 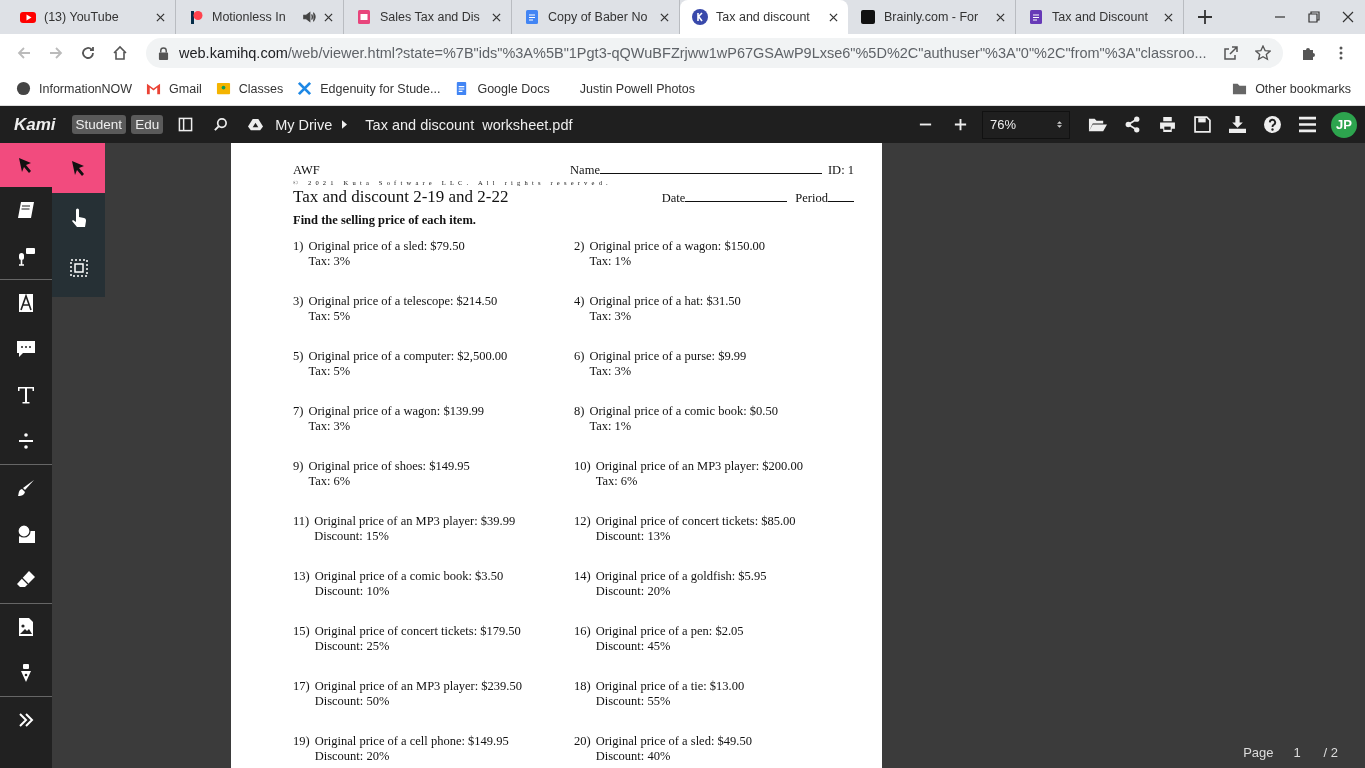 What do you see at coordinates (418, 686) in the screenshot?
I see `problem-text: Original price of an MP3 player: $239.50` at bounding box center [418, 686].